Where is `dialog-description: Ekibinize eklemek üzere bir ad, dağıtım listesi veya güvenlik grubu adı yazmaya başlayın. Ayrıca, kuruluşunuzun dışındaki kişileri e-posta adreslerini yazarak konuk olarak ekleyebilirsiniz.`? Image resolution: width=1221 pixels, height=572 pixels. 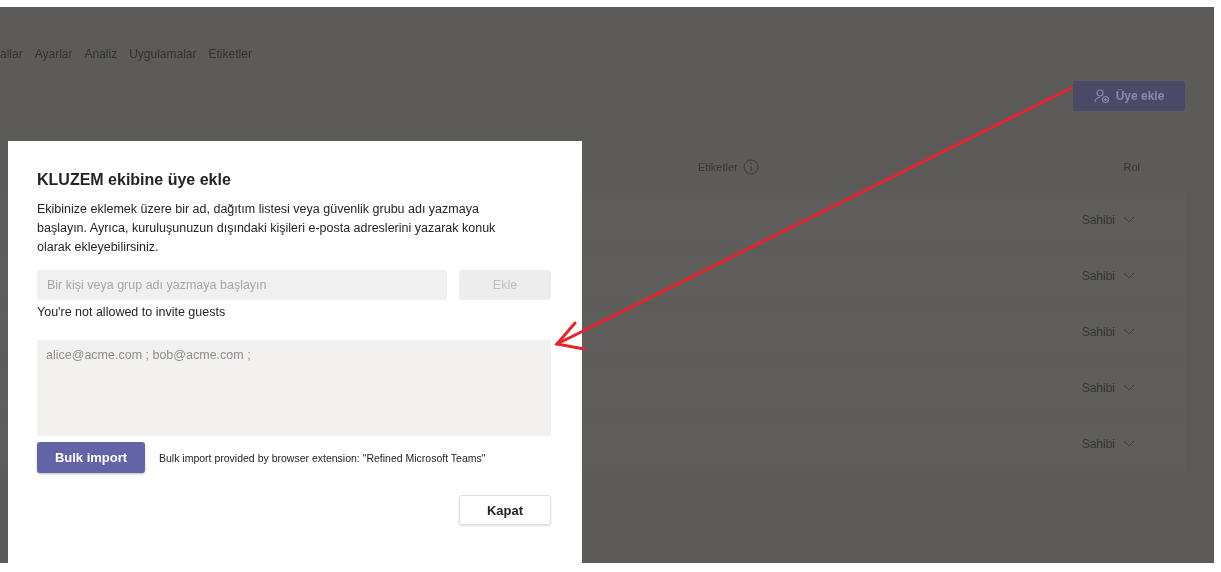 dialog-description: Ekibinize eklemek üzere bir ad, dağıtım listesi veya güvenlik grubu adı yazmaya başlayın. Ayrıca, kuruluşunuzun dışındaki kişileri e-posta adreslerini yazarak konuk olarak ekleyebilirsiniz. is located at coordinates (267, 228).